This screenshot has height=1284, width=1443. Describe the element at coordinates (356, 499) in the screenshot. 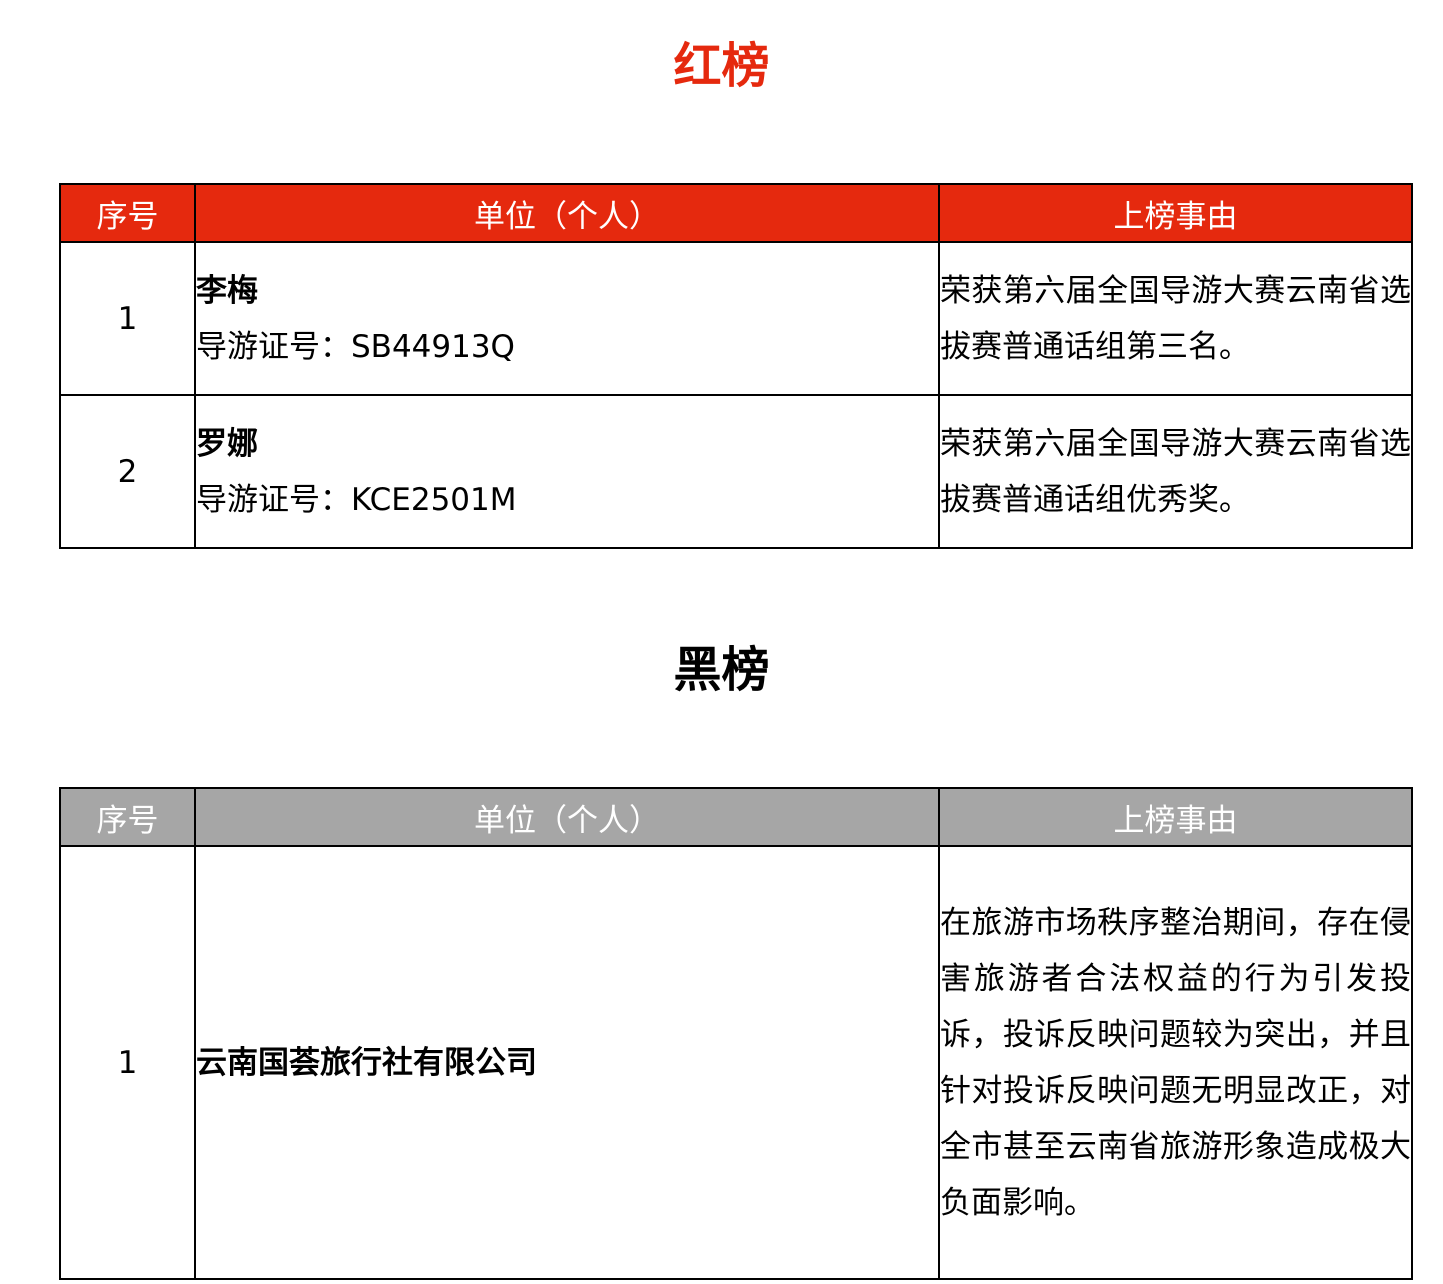

I see `guide-license: 导游证号：KCE2501M` at that location.